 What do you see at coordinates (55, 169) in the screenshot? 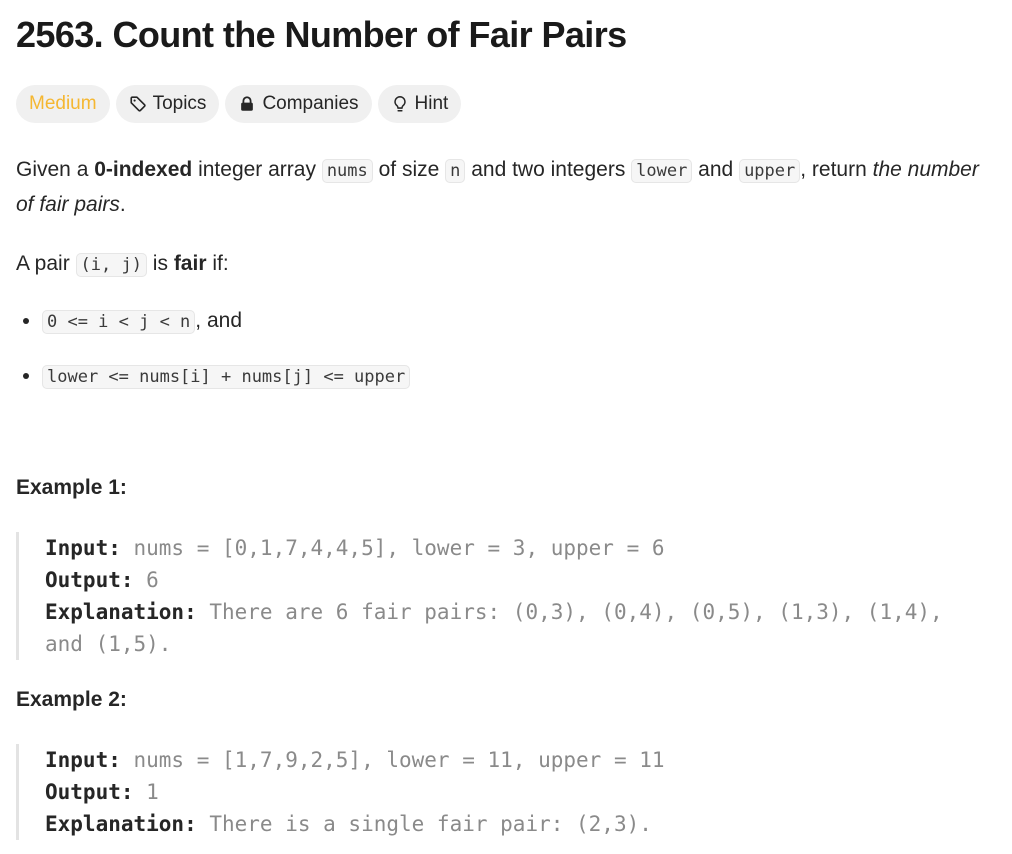
I see `desc-text: Given a` at bounding box center [55, 169].